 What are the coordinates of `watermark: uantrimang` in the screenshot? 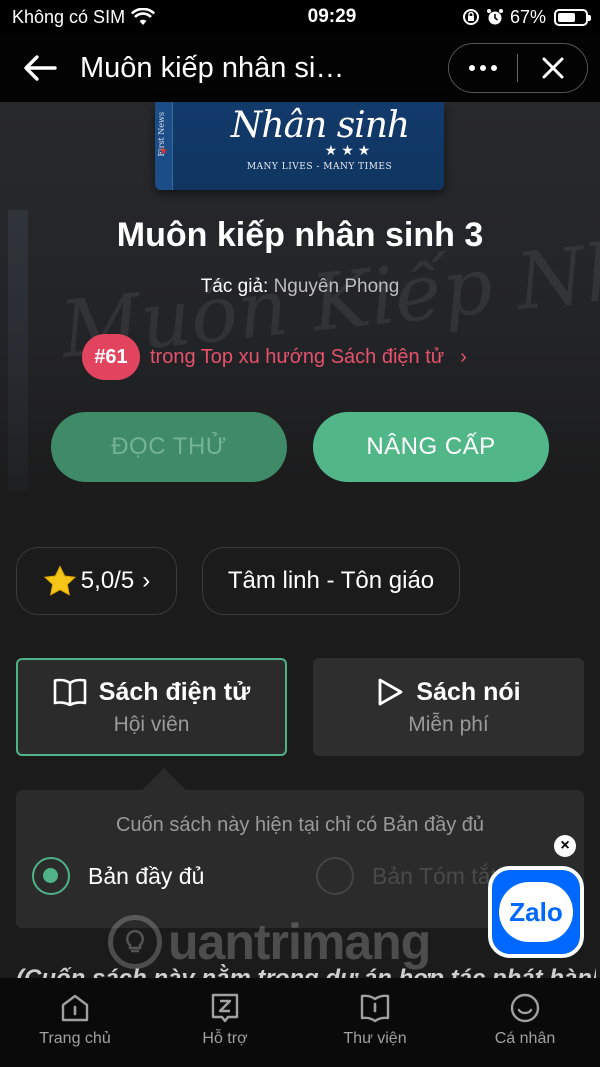 It's located at (308, 942).